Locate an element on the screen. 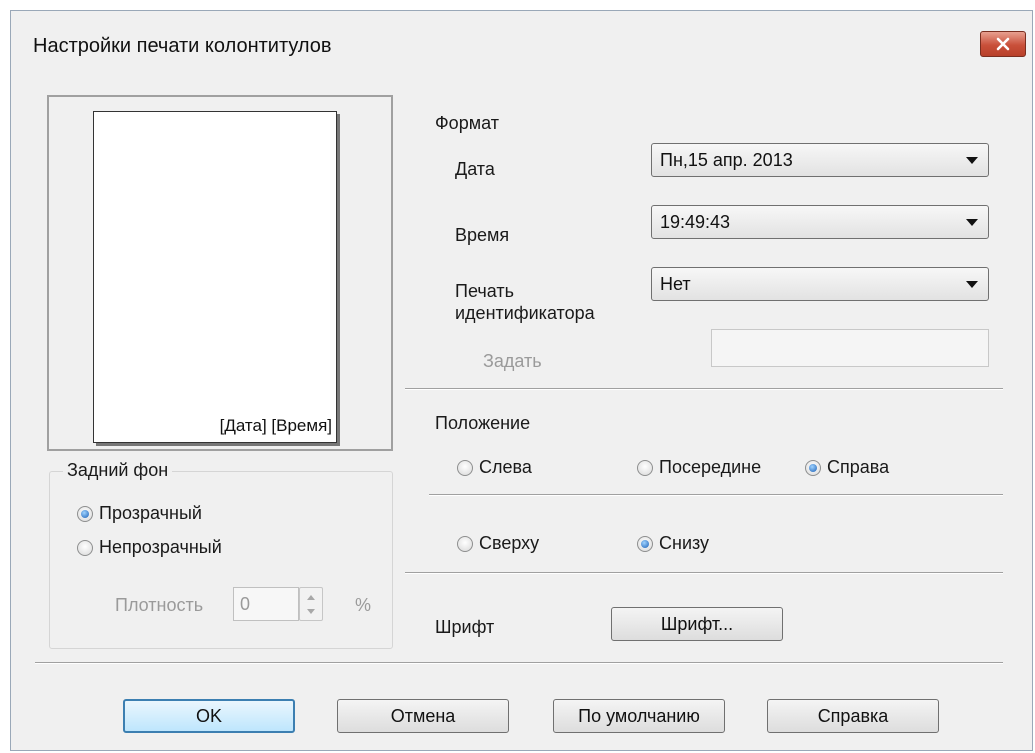  id-label-line1: Печать is located at coordinates (484, 291).